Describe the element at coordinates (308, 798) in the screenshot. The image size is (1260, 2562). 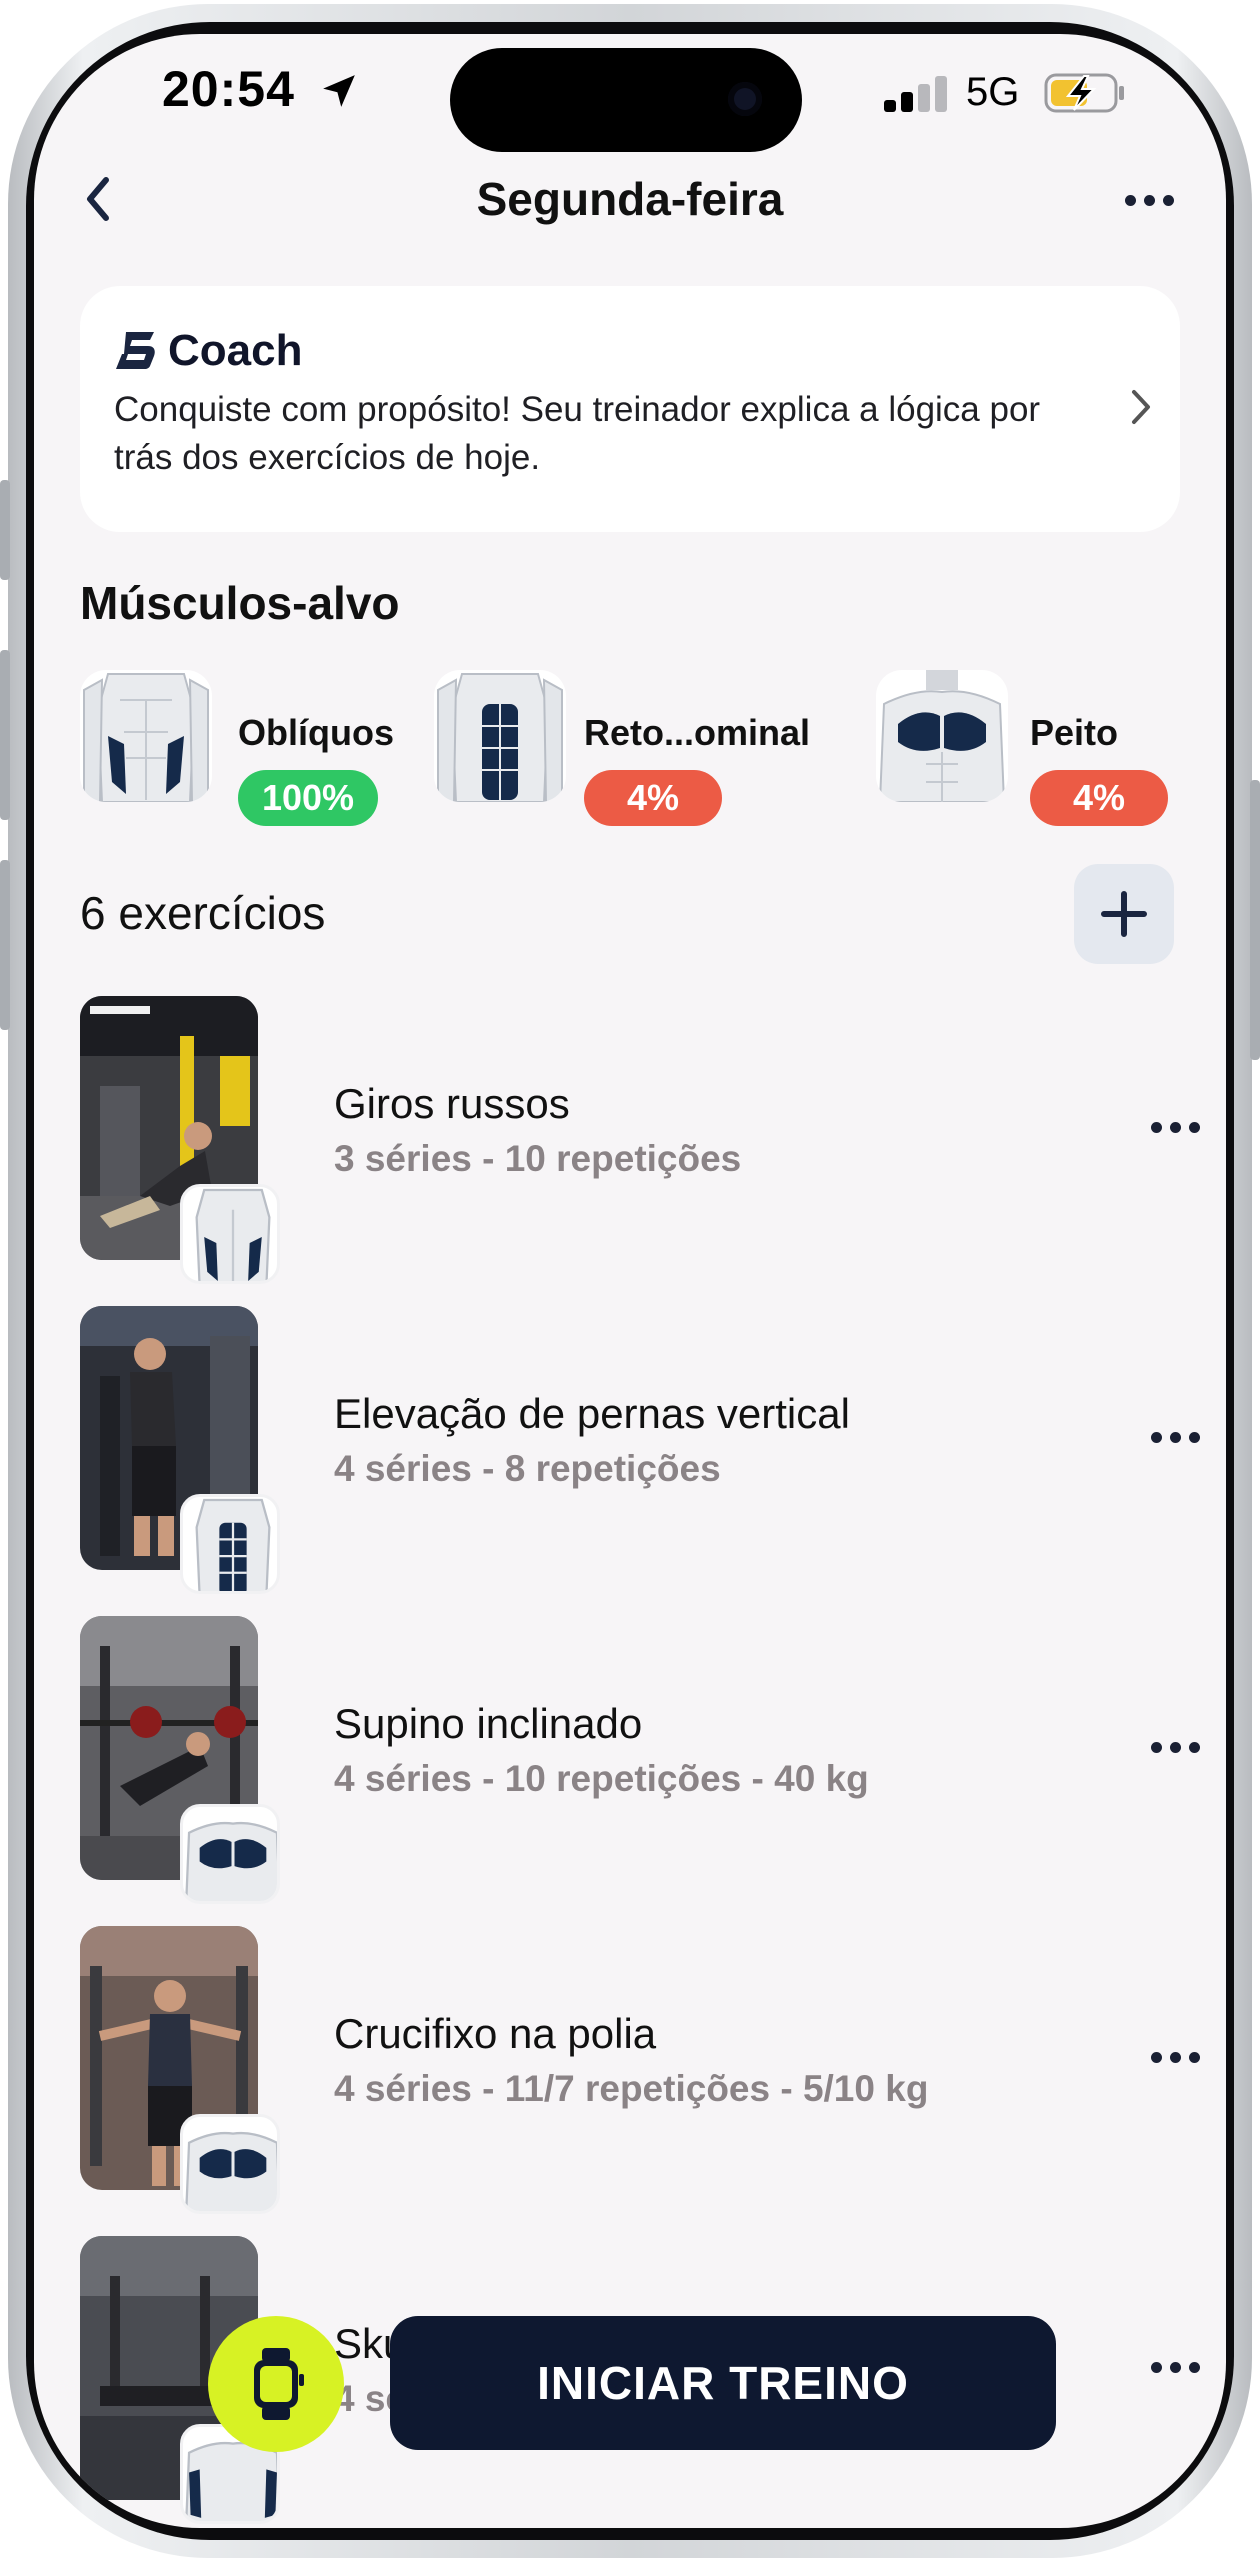
I see `muscle-percentage-badge: 100%` at that location.